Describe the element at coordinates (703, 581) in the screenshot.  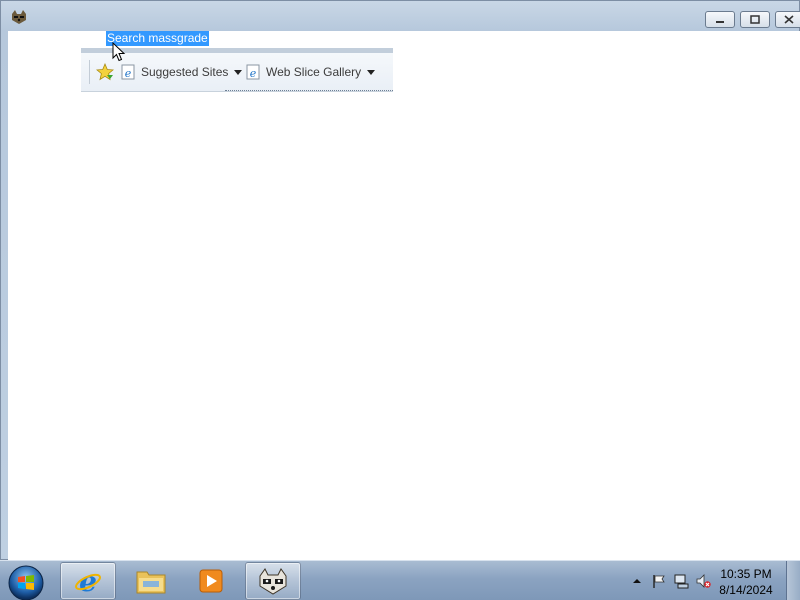
I see `volume-muted-icon` at that location.